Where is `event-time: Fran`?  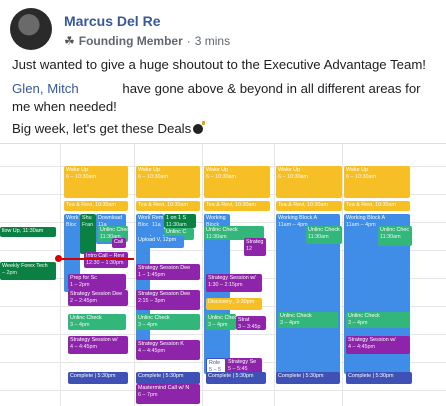 event-time: Fran is located at coordinates (88, 225).